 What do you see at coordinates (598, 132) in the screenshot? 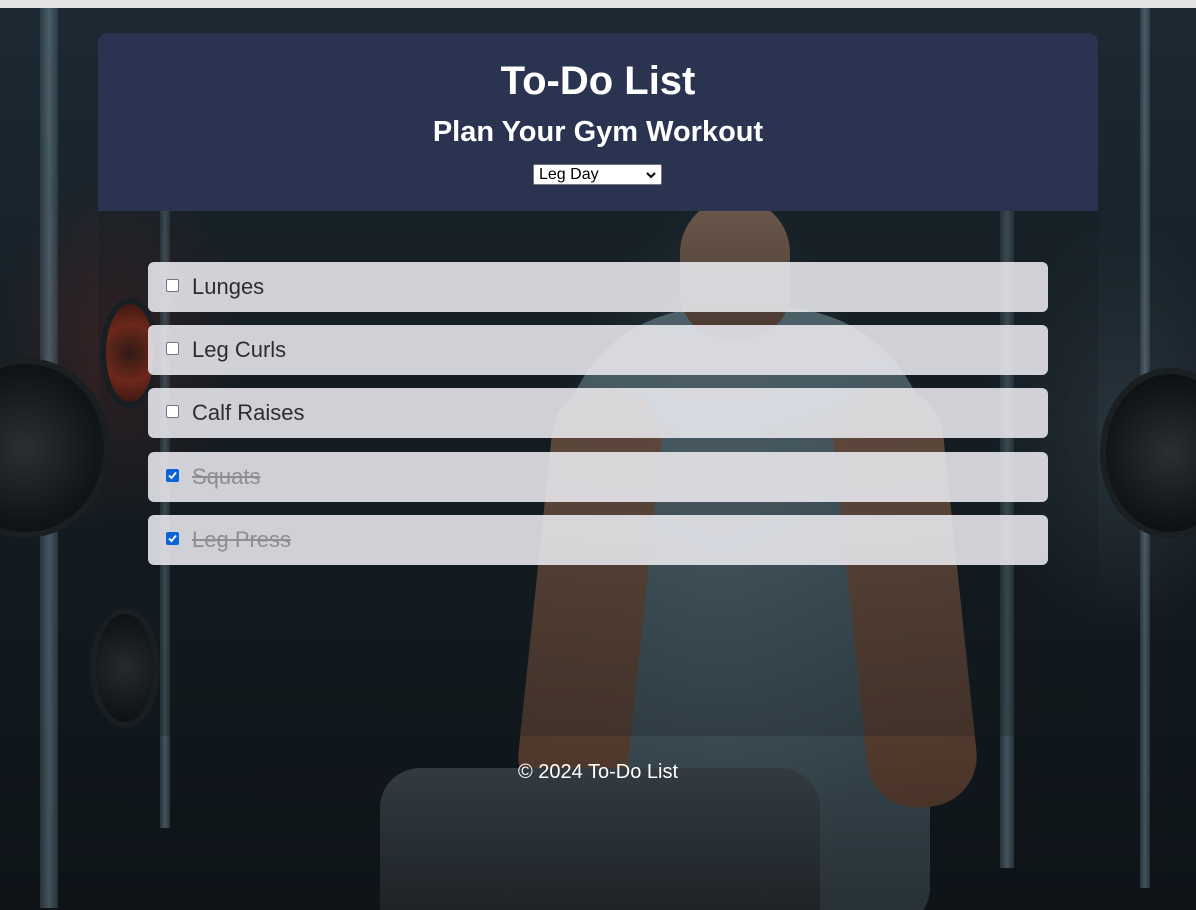
I see `page-subtitle: Plan Your Gym Workout` at bounding box center [598, 132].